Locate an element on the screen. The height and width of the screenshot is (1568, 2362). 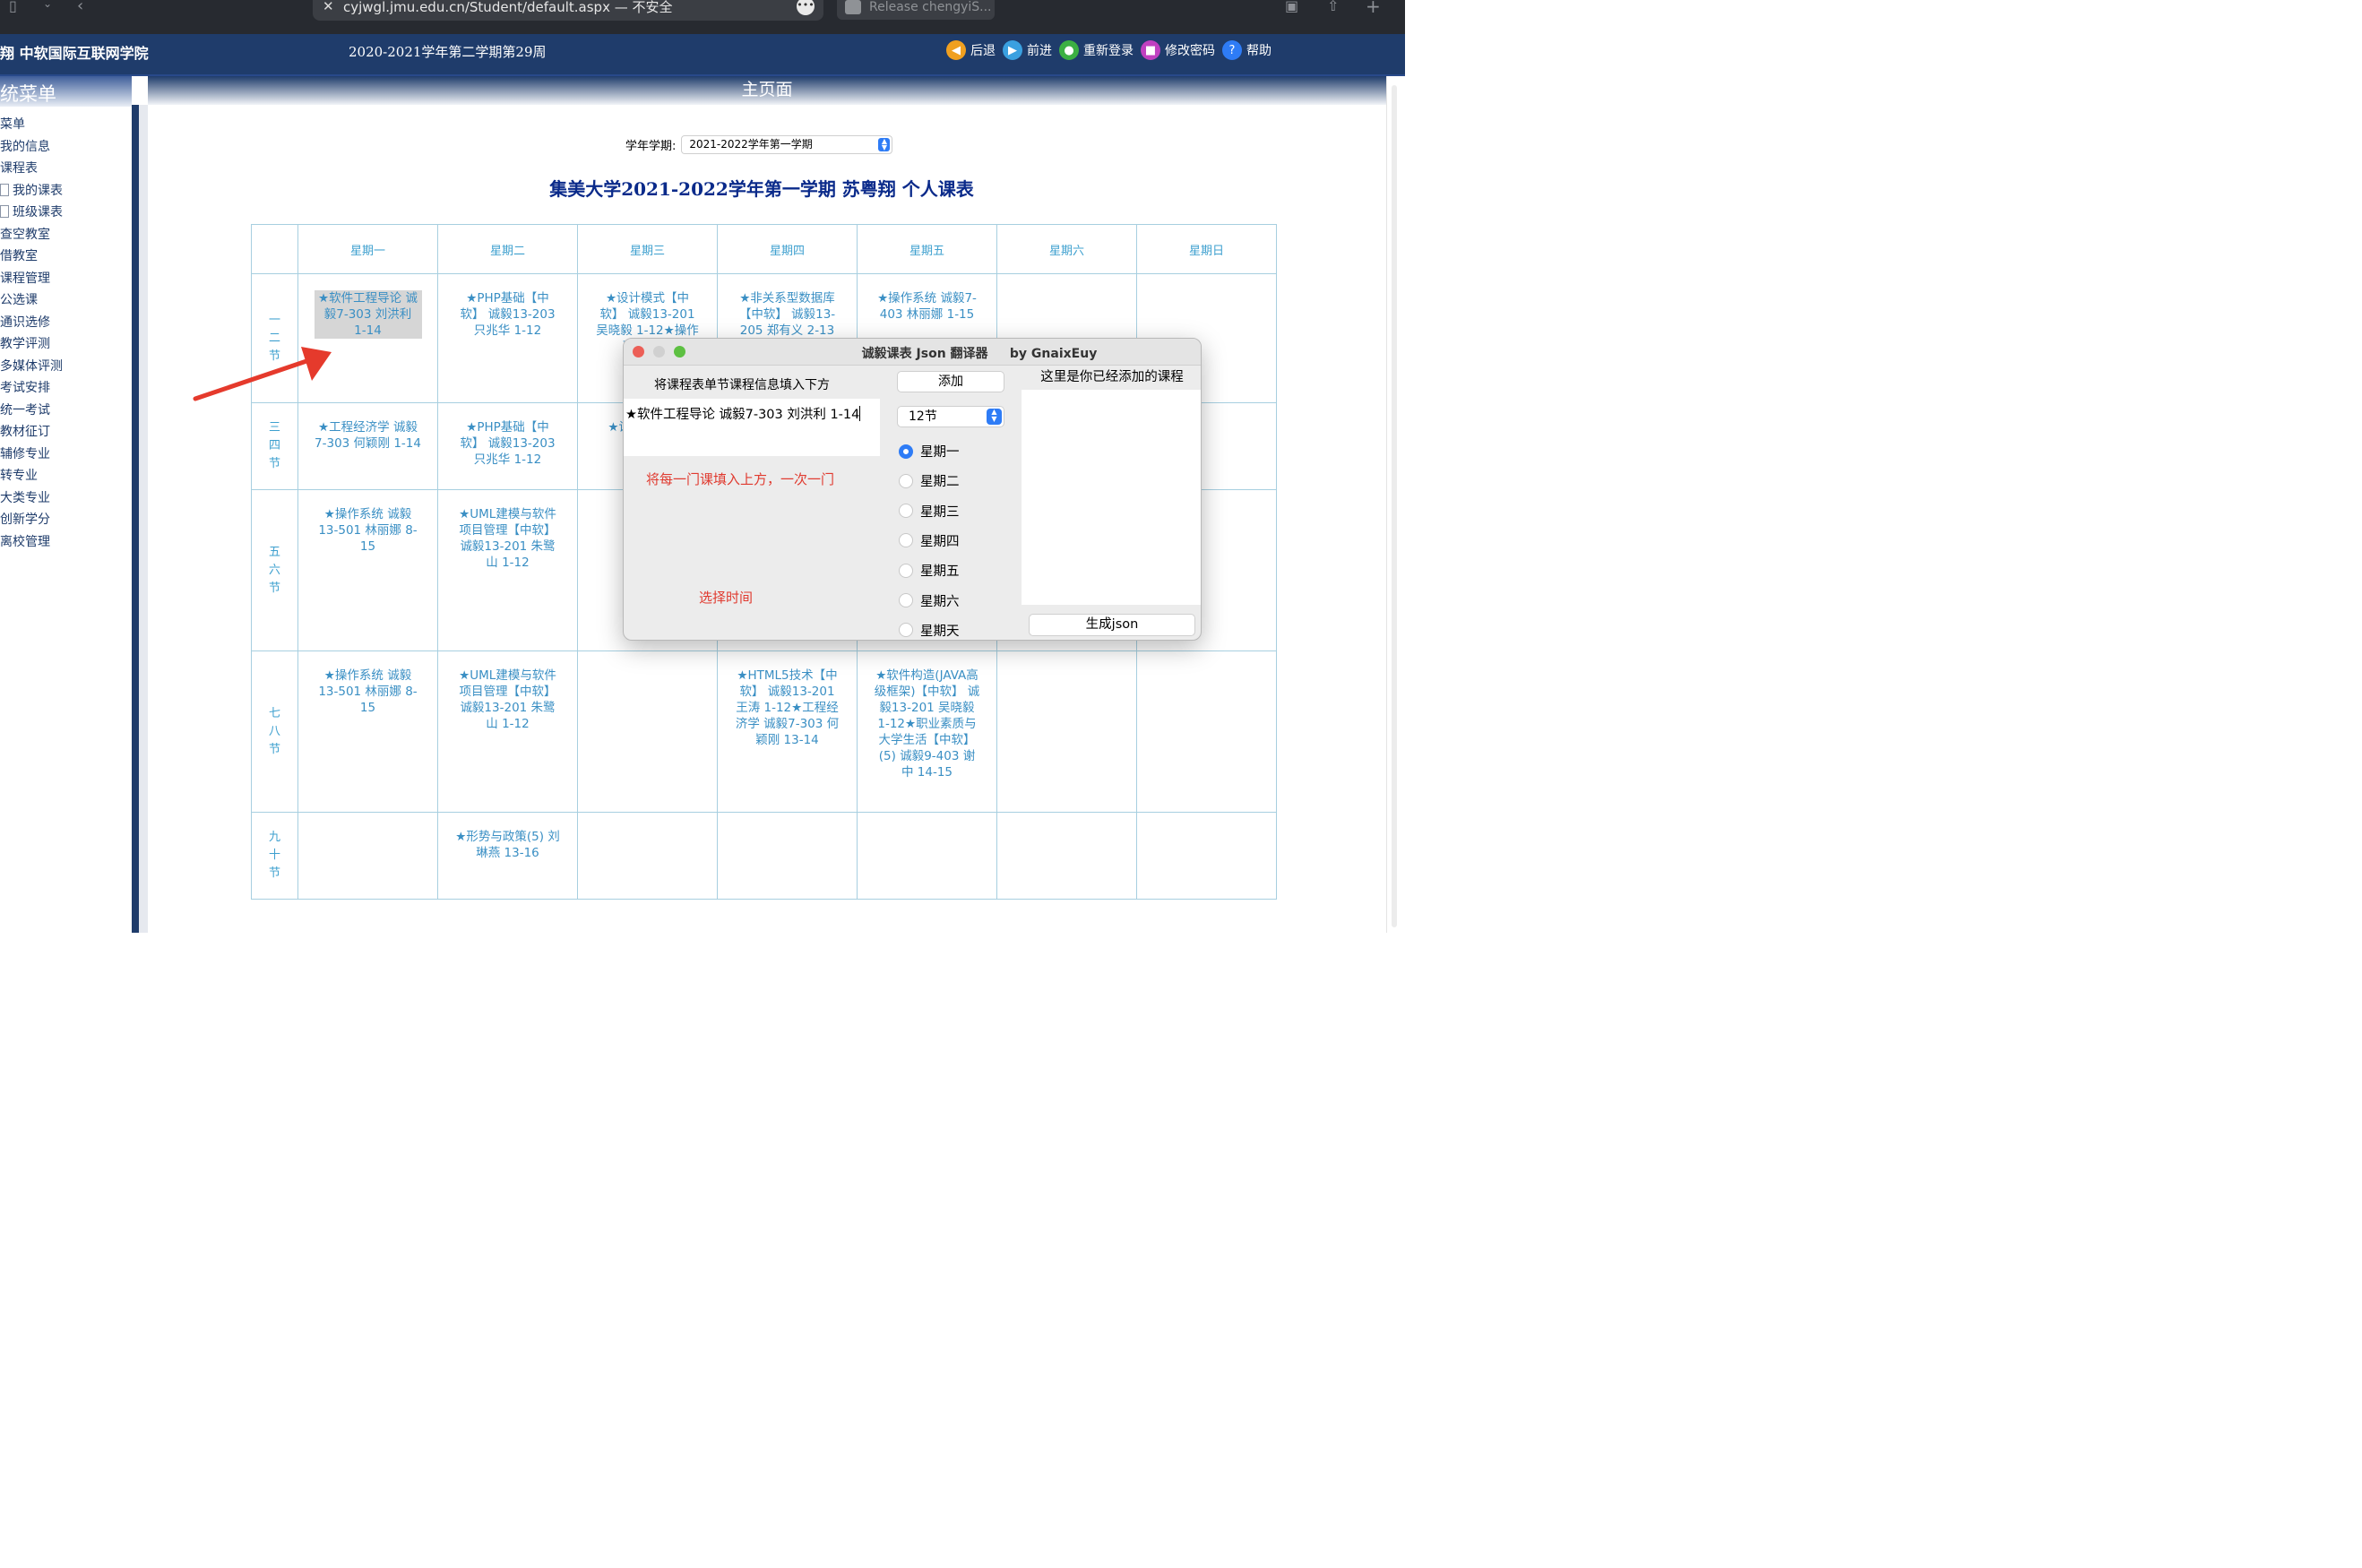
scrollbar is located at coordinates (1396, 505).